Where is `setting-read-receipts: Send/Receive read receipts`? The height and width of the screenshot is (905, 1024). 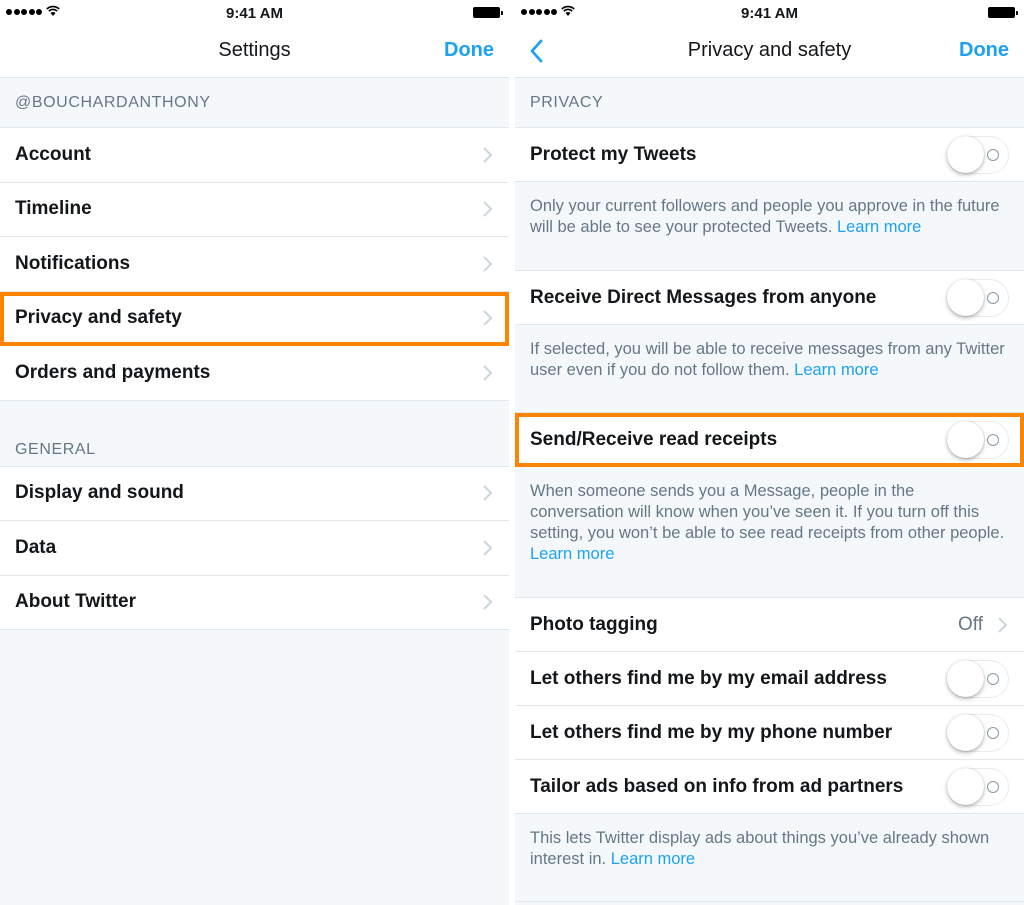
setting-read-receipts: Send/Receive read receipts is located at coordinates (769, 440).